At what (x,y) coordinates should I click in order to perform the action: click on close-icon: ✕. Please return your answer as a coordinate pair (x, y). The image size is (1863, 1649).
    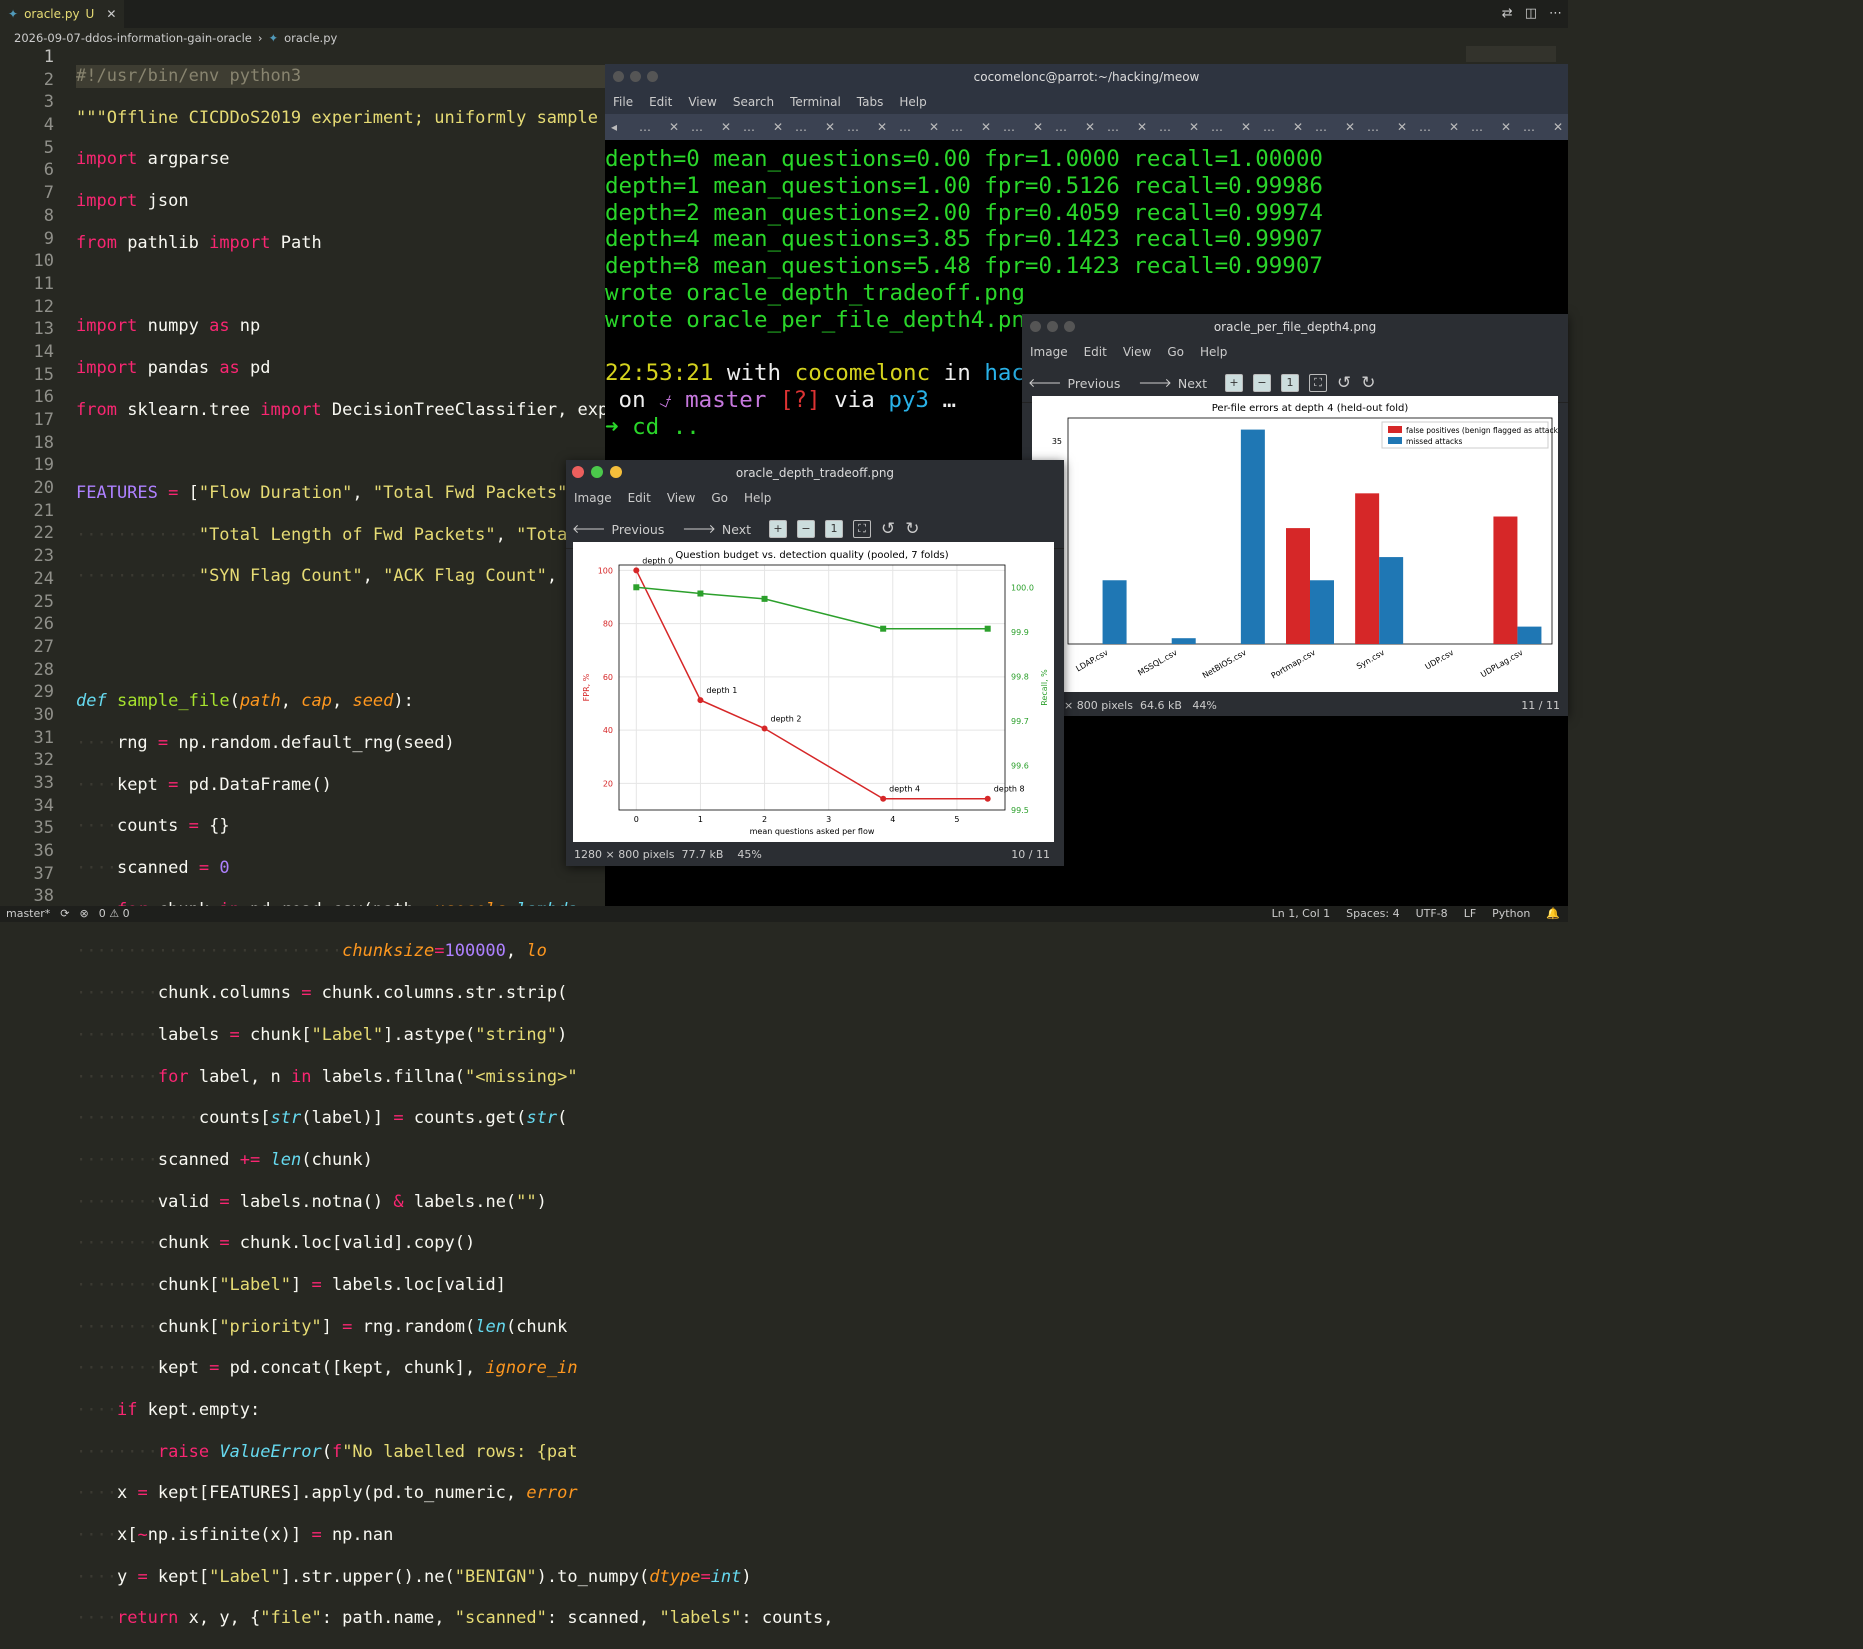
    Looking at the image, I should click on (111, 14).